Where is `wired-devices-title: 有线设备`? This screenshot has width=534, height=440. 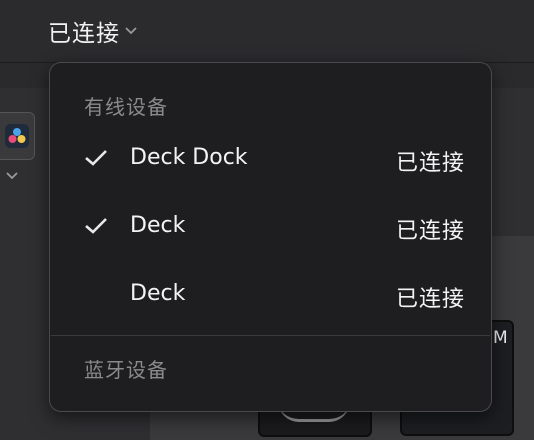 wired-devices-title: 有线设备 is located at coordinates (126, 107).